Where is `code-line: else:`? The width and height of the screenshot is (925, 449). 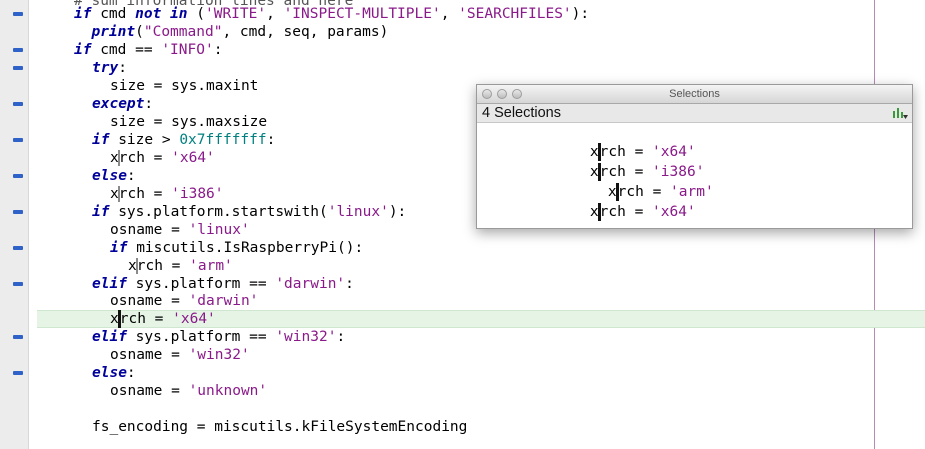
code-line: else: is located at coordinates (462, 373).